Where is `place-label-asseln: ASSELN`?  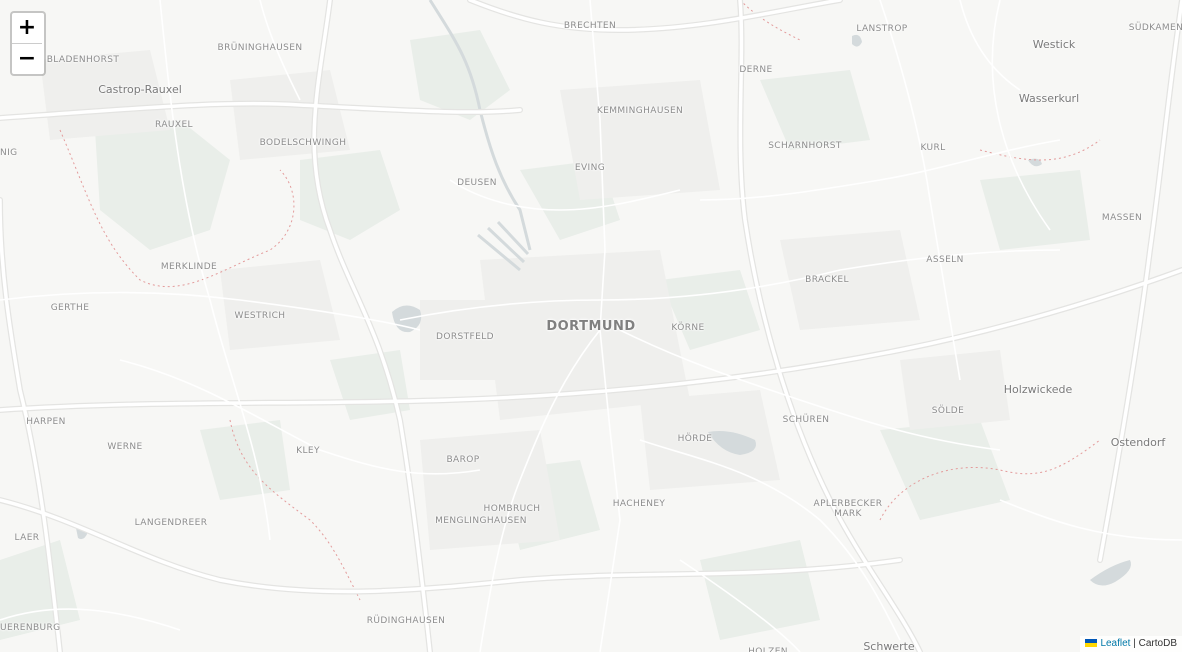 place-label-asseln: ASSELN is located at coordinates (945, 260).